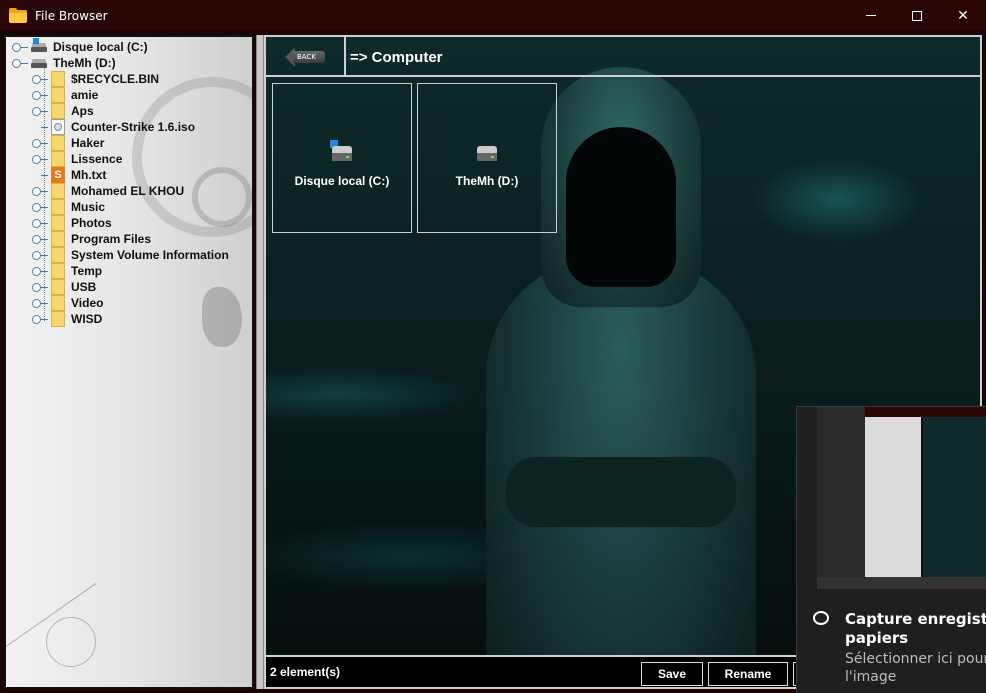  What do you see at coordinates (260, 362) in the screenshot?
I see `panel-splitter` at bounding box center [260, 362].